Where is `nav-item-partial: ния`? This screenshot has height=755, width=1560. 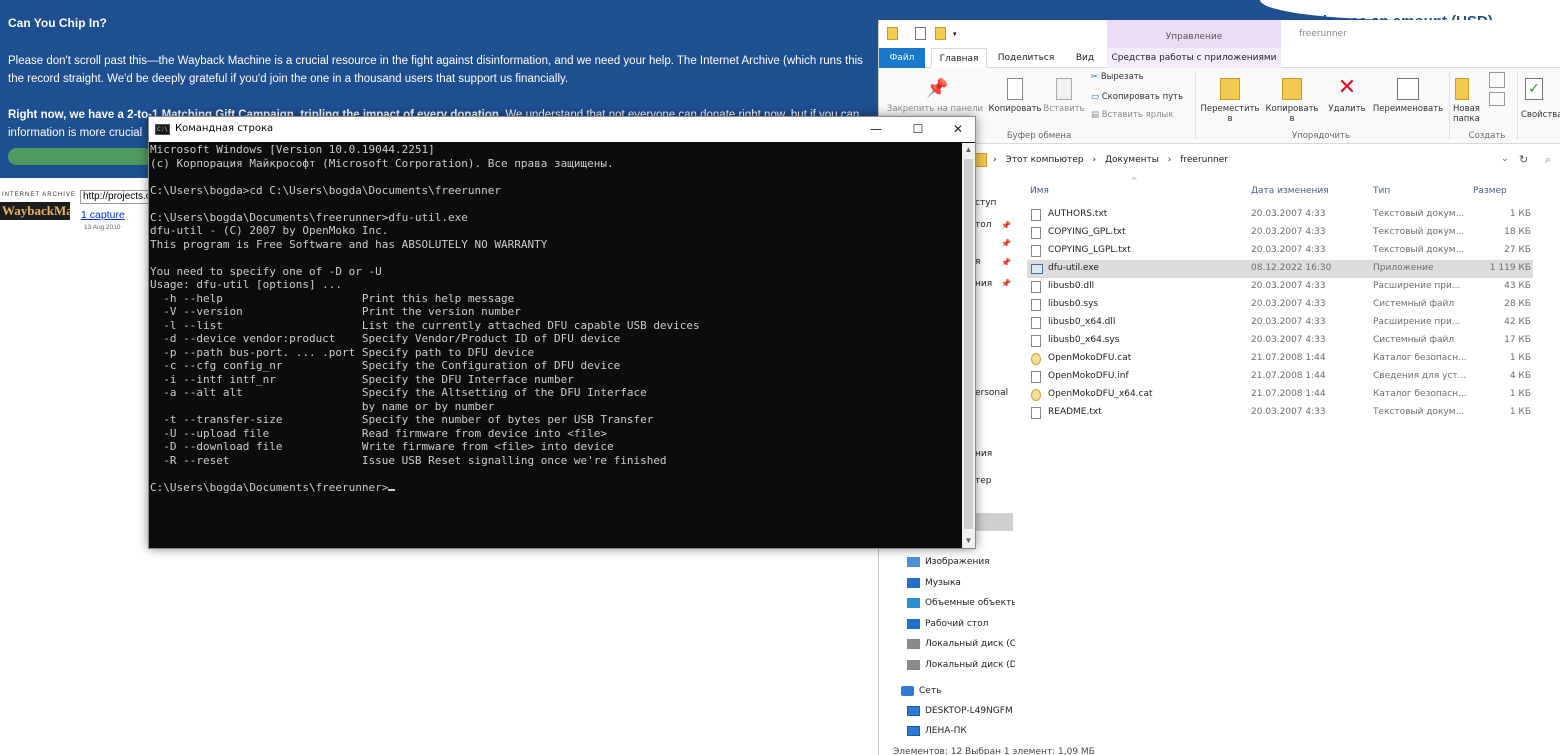 nav-item-partial: ния is located at coordinates (983, 454).